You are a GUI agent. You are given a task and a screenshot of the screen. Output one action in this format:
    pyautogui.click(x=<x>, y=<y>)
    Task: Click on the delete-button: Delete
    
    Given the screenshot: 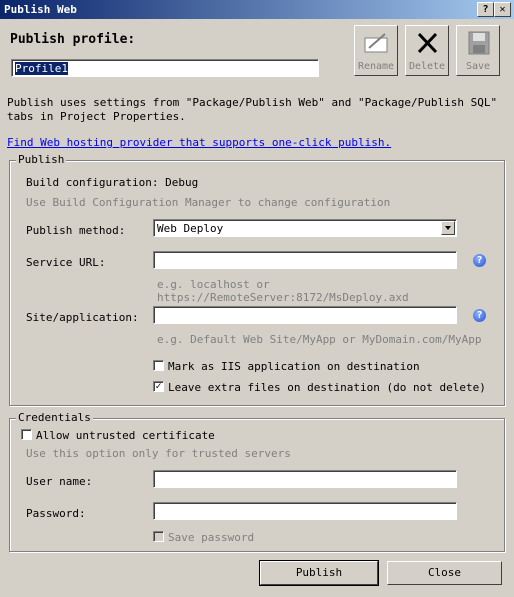 What is the action you would take?
    pyautogui.click(x=427, y=50)
    